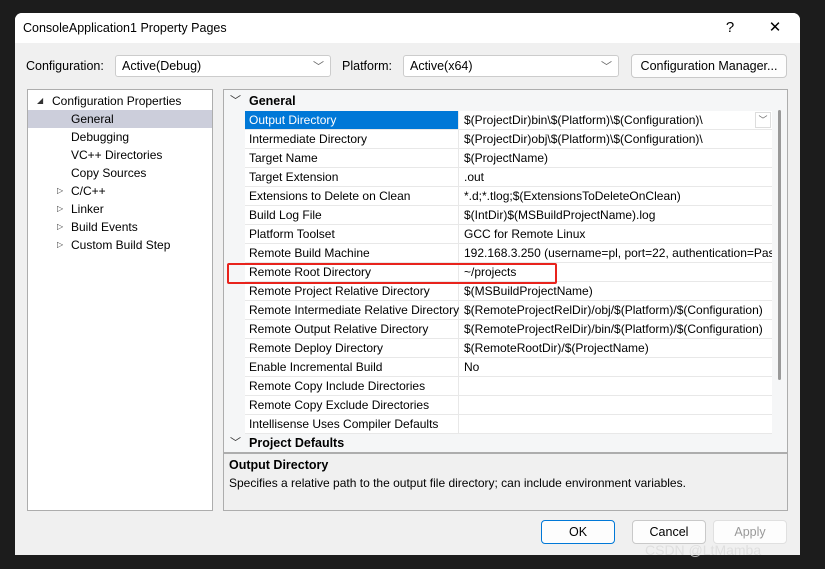 This screenshot has height=569, width=825. Describe the element at coordinates (117, 101) in the screenshot. I see `tree-item-label: Configuration Properties` at that location.